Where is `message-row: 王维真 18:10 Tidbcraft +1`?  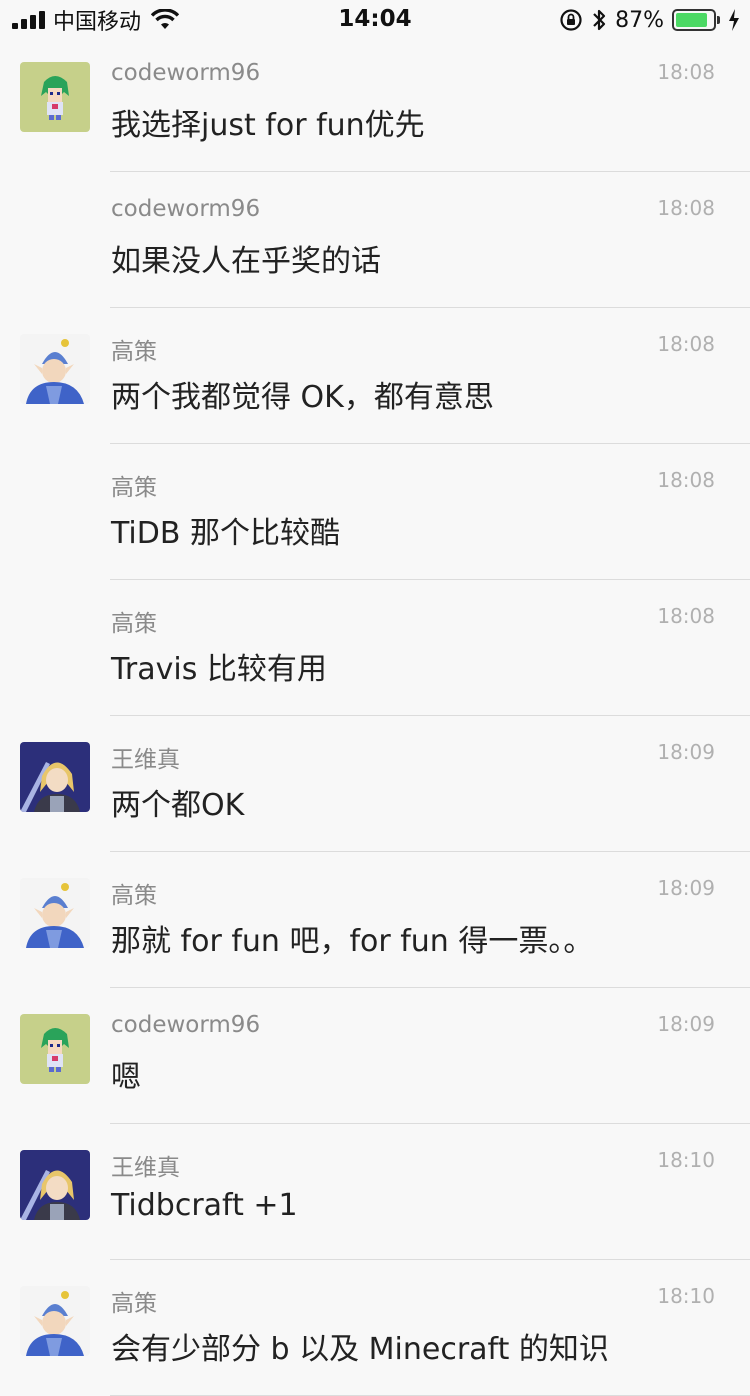
message-row: 王维真 18:10 Tidbcraft +1 is located at coordinates (375, 1192).